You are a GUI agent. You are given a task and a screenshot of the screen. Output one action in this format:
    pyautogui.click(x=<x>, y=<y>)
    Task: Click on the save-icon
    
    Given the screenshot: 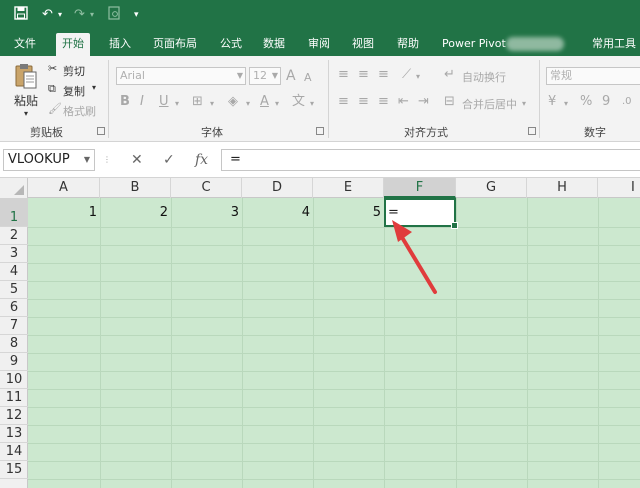 What is the action you would take?
    pyautogui.click(x=21, y=15)
    